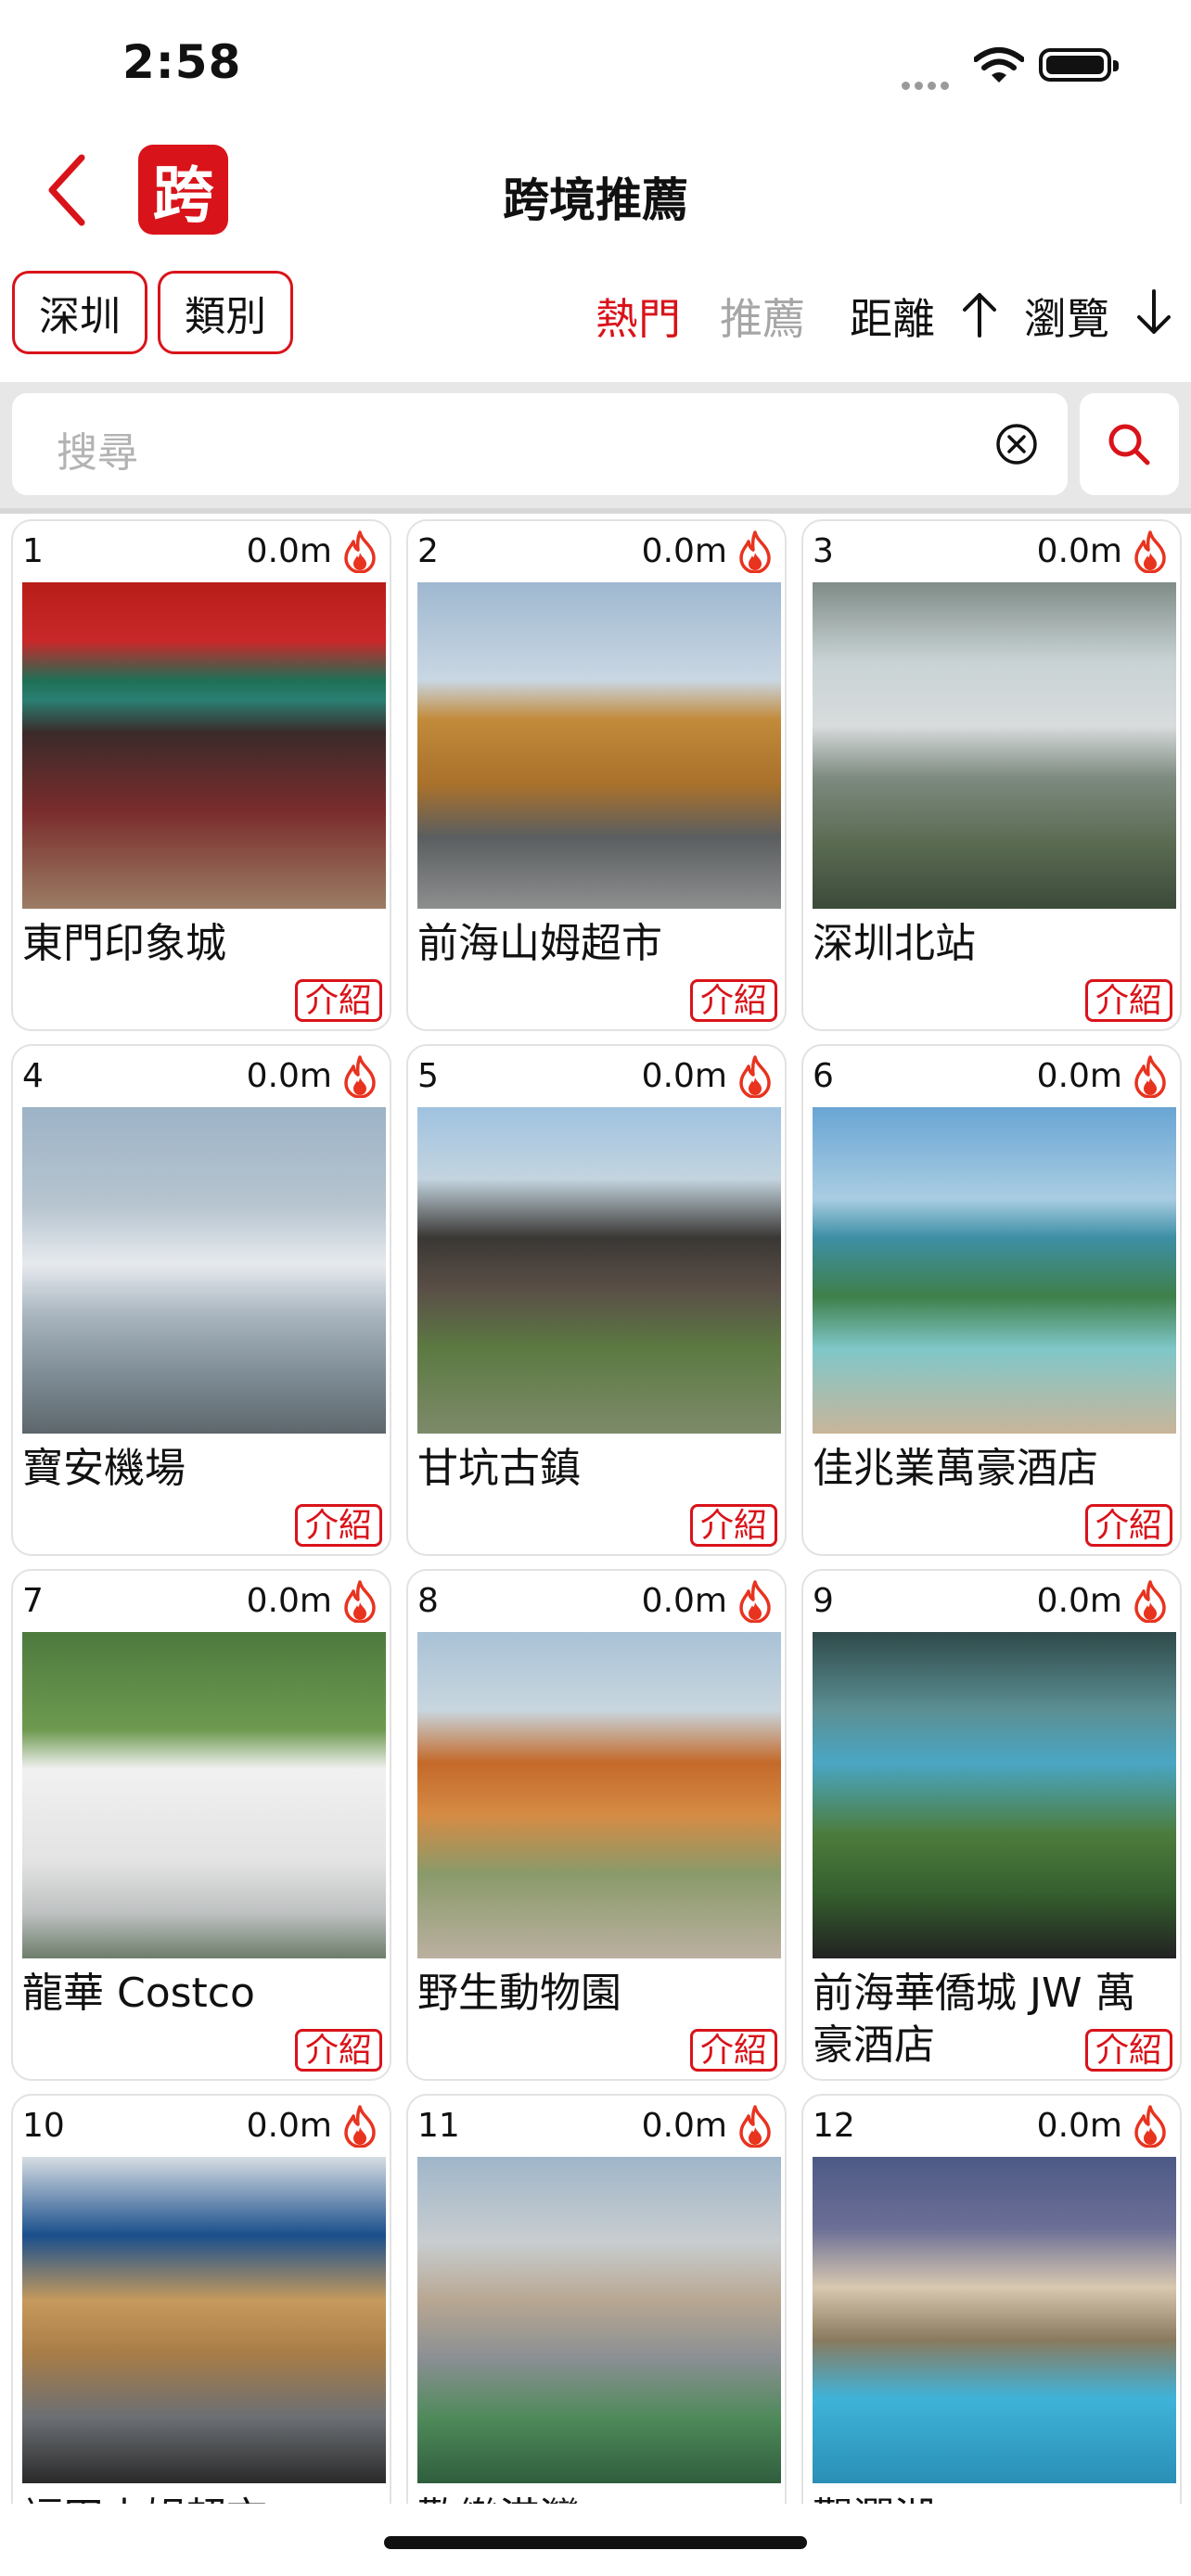  Describe the element at coordinates (993, 2499) in the screenshot. I see `card-title: 觀瀾湖` at that location.